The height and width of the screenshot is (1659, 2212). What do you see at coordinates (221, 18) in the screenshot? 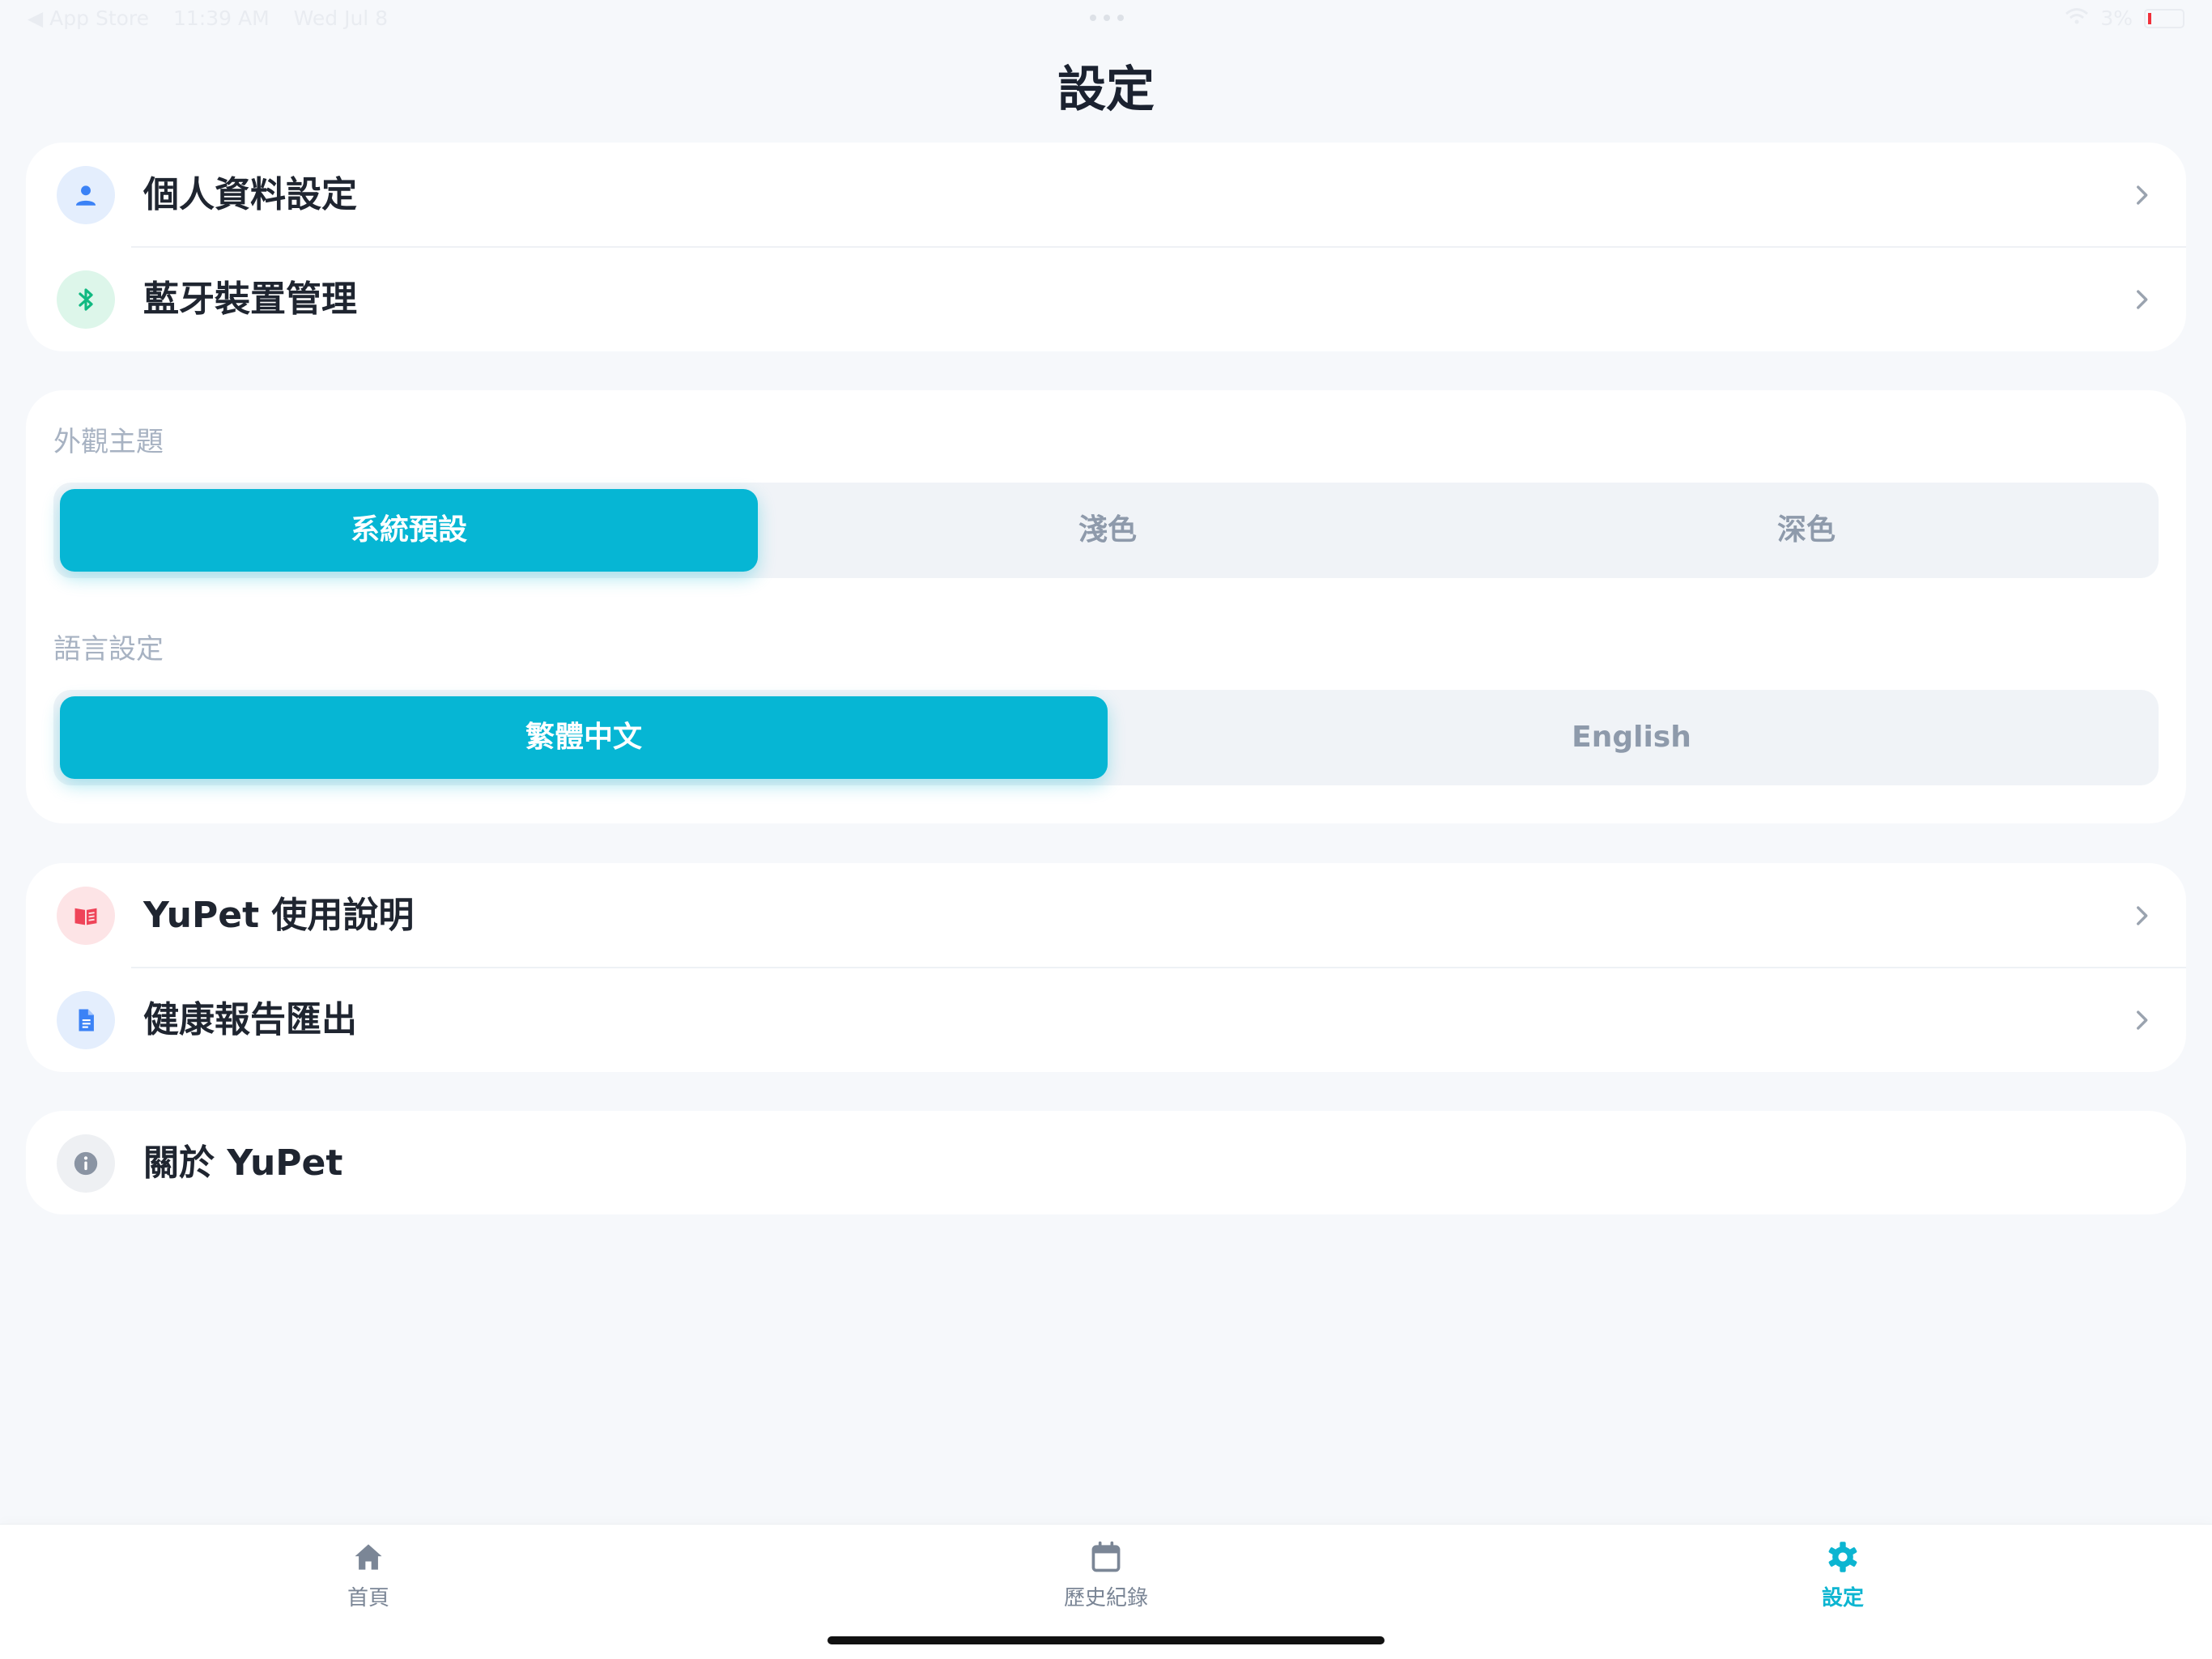
I see `status-time: 11:39 AM` at bounding box center [221, 18].